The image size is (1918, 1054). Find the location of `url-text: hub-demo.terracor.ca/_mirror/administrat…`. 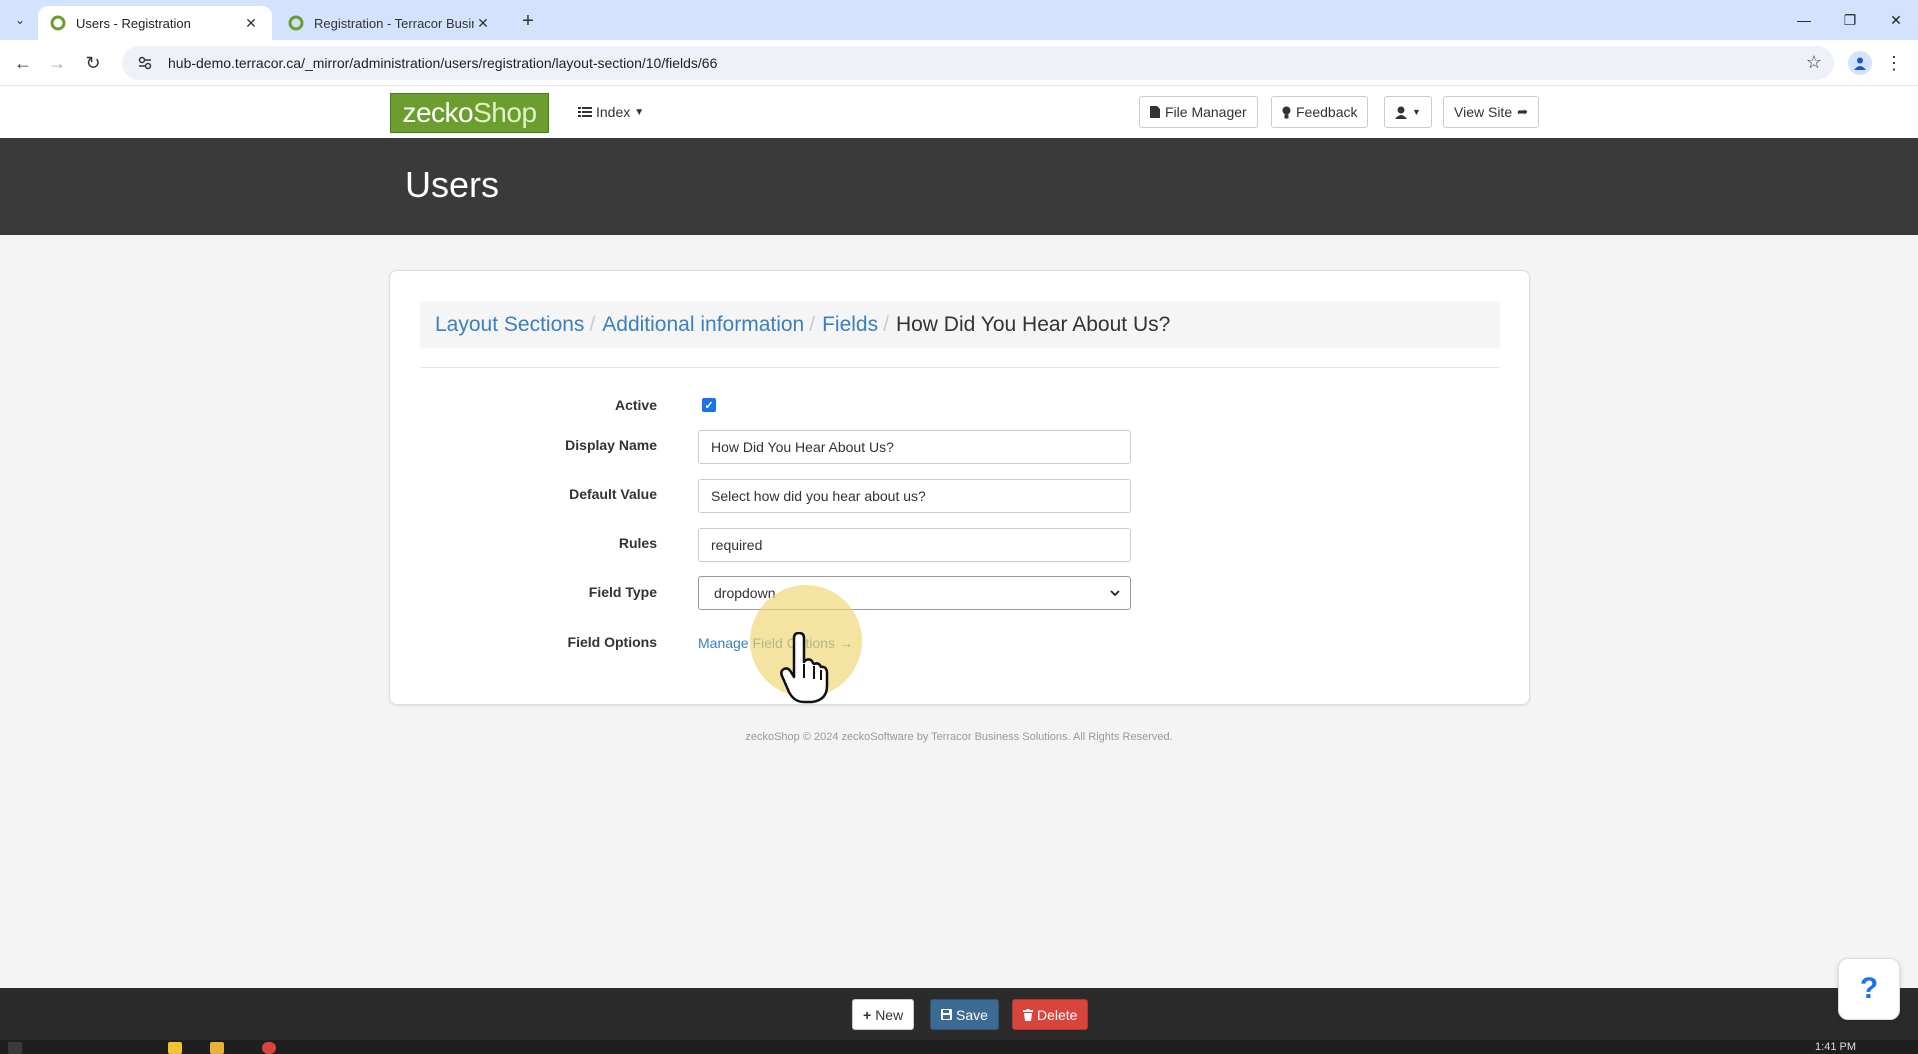

url-text: hub-demo.terracor.ca/_mirror/administrat… is located at coordinates (443, 63).